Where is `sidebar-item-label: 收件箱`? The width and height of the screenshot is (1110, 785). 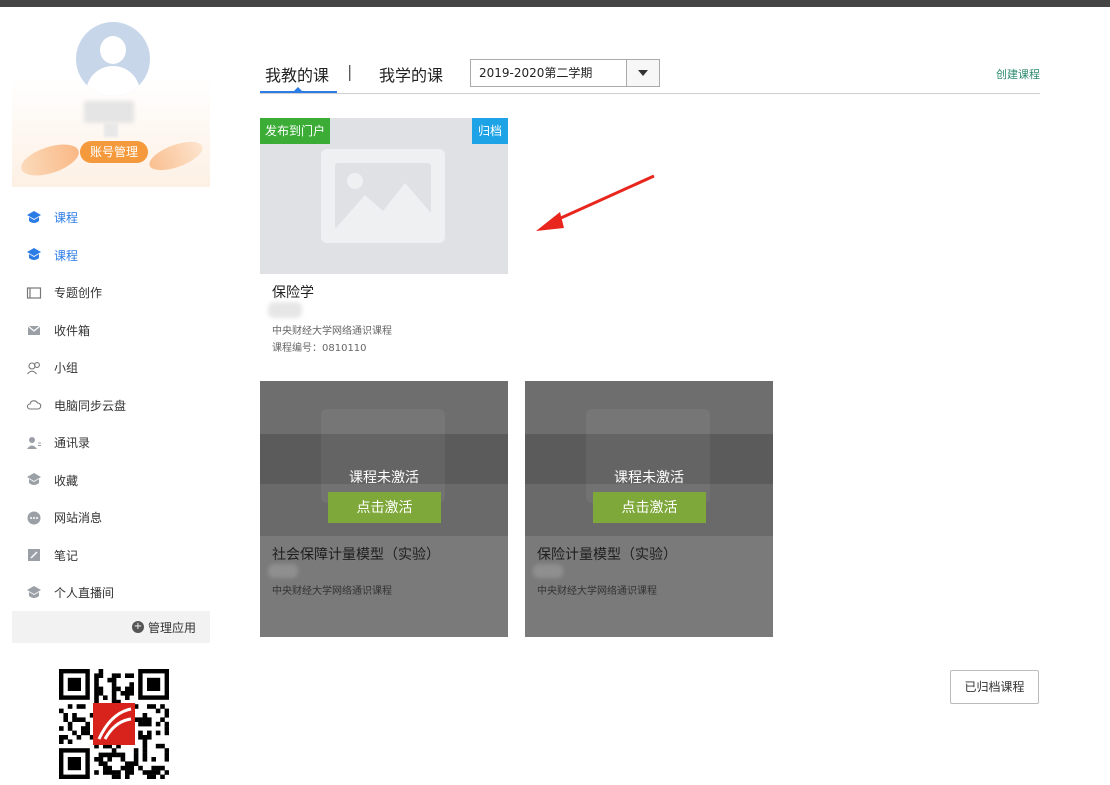
sidebar-item-label: 收件箱 is located at coordinates (72, 330).